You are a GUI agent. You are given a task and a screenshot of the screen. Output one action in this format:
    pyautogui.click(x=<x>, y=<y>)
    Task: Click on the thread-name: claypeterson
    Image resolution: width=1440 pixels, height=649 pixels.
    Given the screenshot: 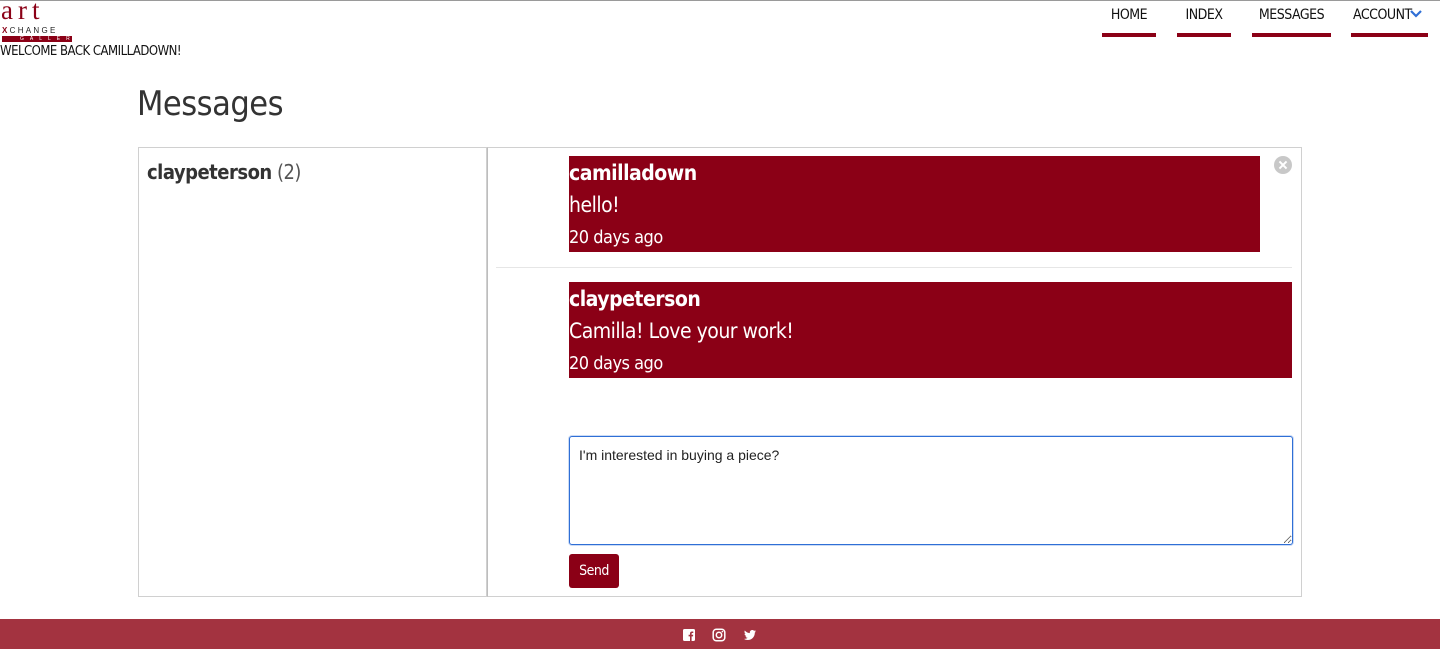 What is the action you would take?
    pyautogui.click(x=209, y=172)
    